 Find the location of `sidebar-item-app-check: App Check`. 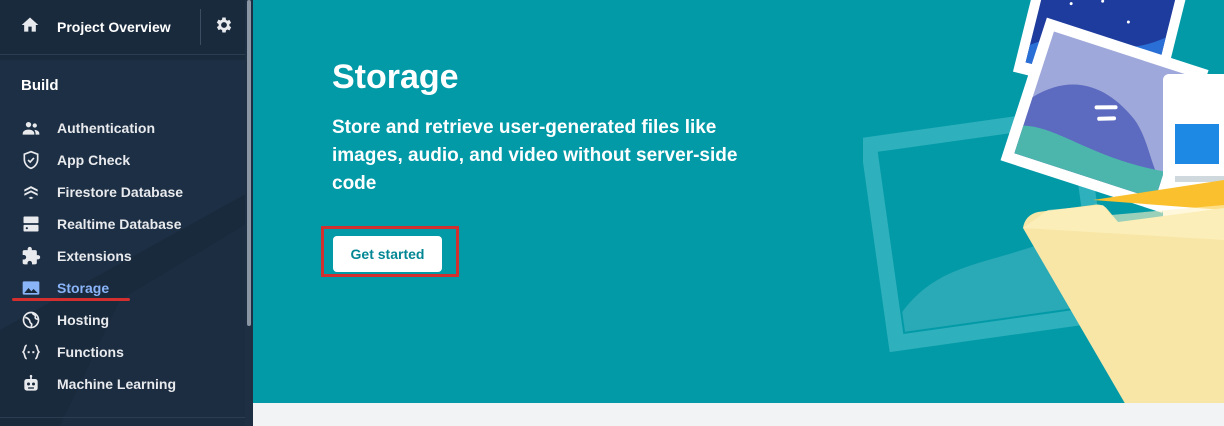

sidebar-item-app-check: App Check is located at coordinates (122, 160).